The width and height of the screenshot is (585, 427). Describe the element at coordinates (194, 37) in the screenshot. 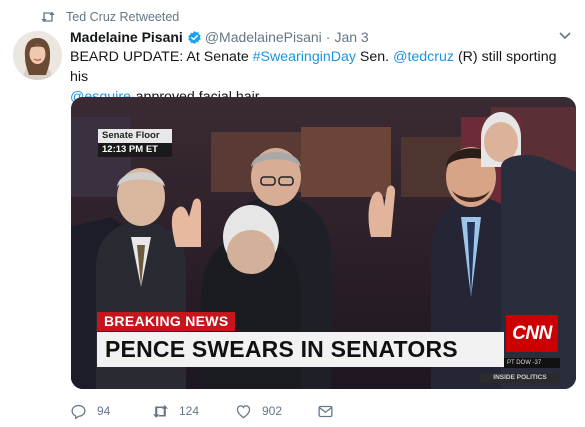

I see `verified-badge-icon` at that location.